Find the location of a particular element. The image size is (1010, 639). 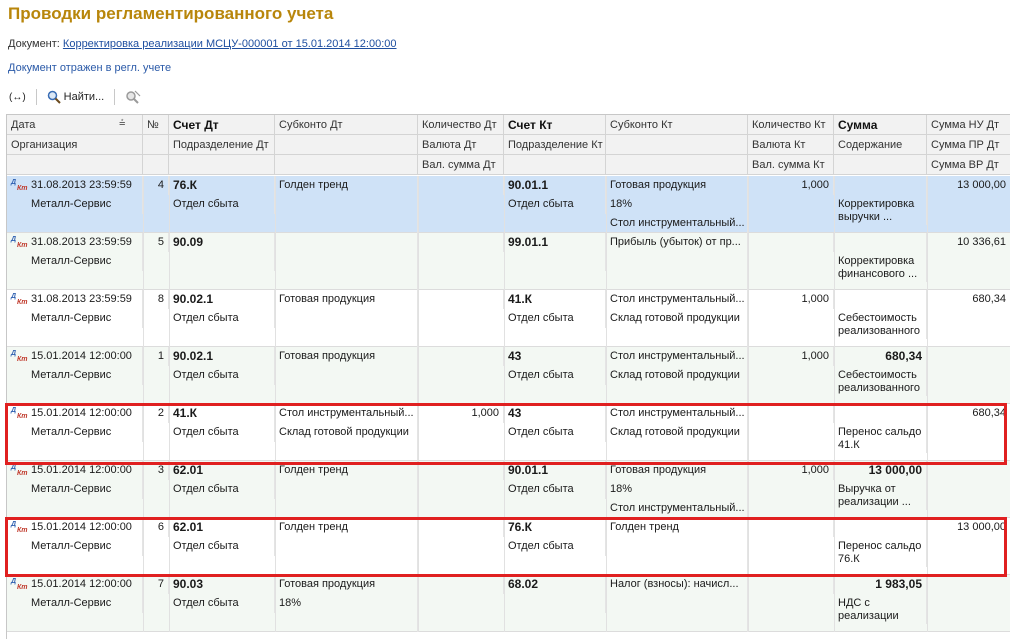

column-header: Субконто Кт is located at coordinates (677, 125).